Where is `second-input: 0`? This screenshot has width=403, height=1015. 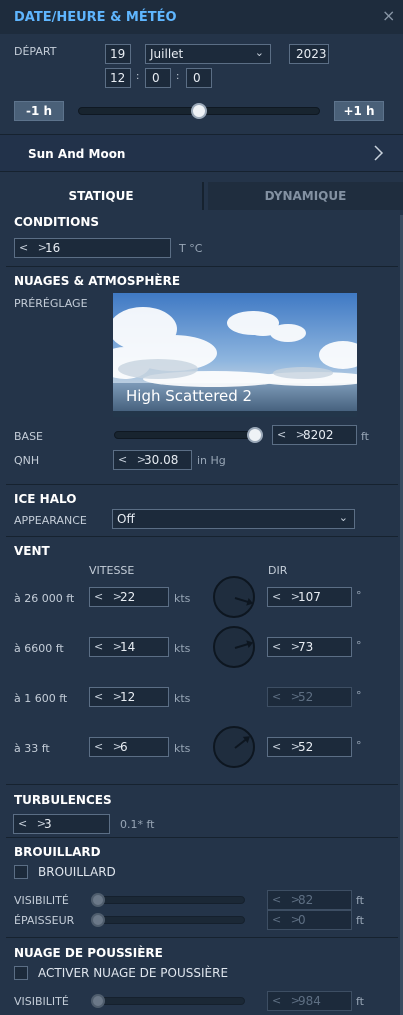
second-input: 0 is located at coordinates (199, 78).